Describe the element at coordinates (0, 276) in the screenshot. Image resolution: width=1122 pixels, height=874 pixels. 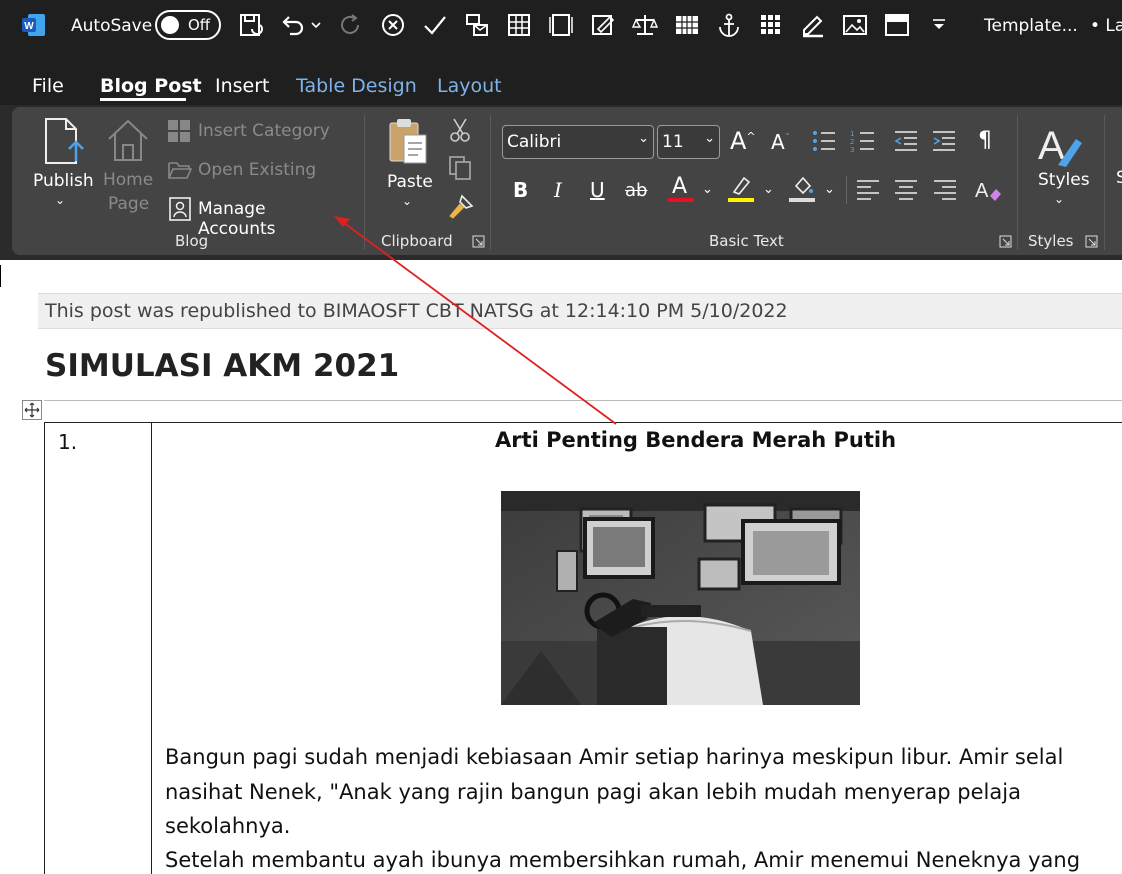
I see `text-cursor` at that location.